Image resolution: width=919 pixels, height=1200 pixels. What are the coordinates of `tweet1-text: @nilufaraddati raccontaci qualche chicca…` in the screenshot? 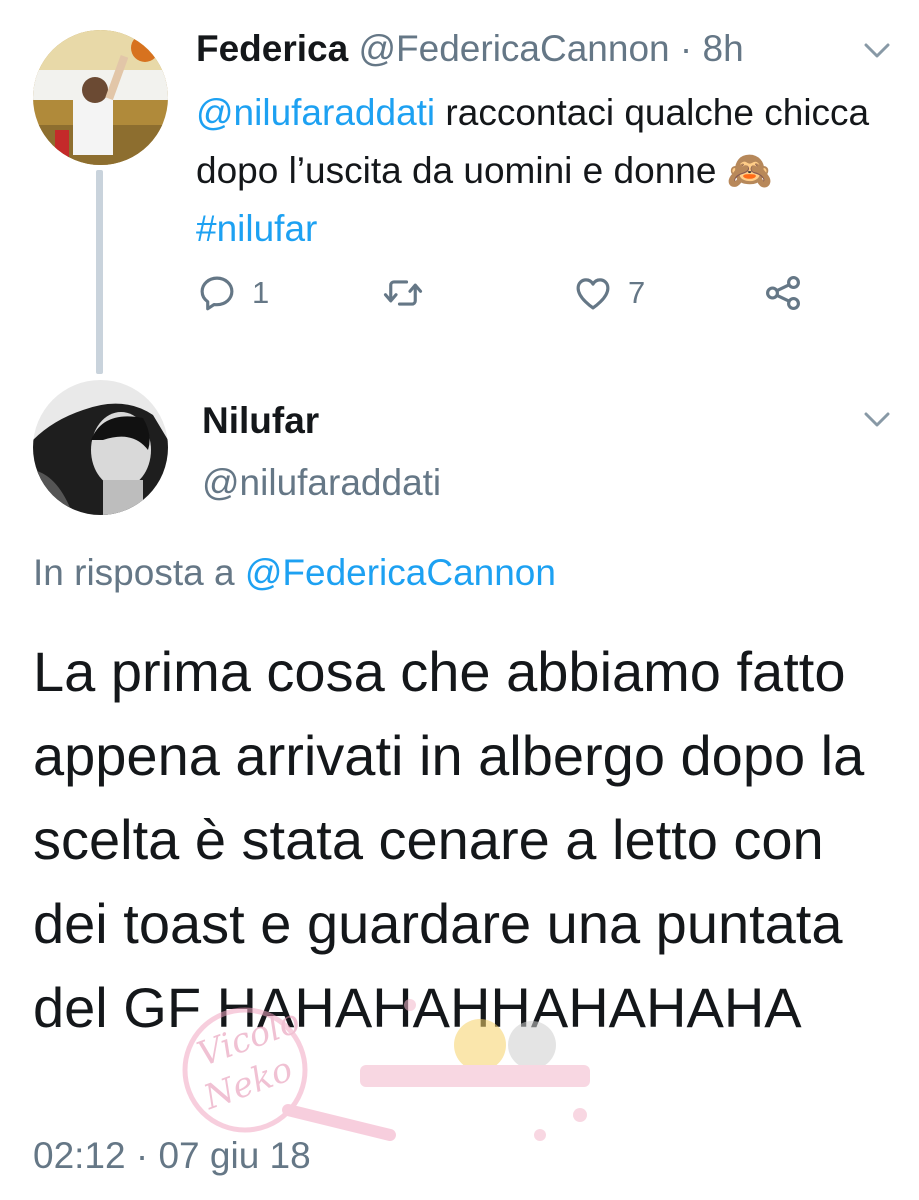 It's located at (541, 171).